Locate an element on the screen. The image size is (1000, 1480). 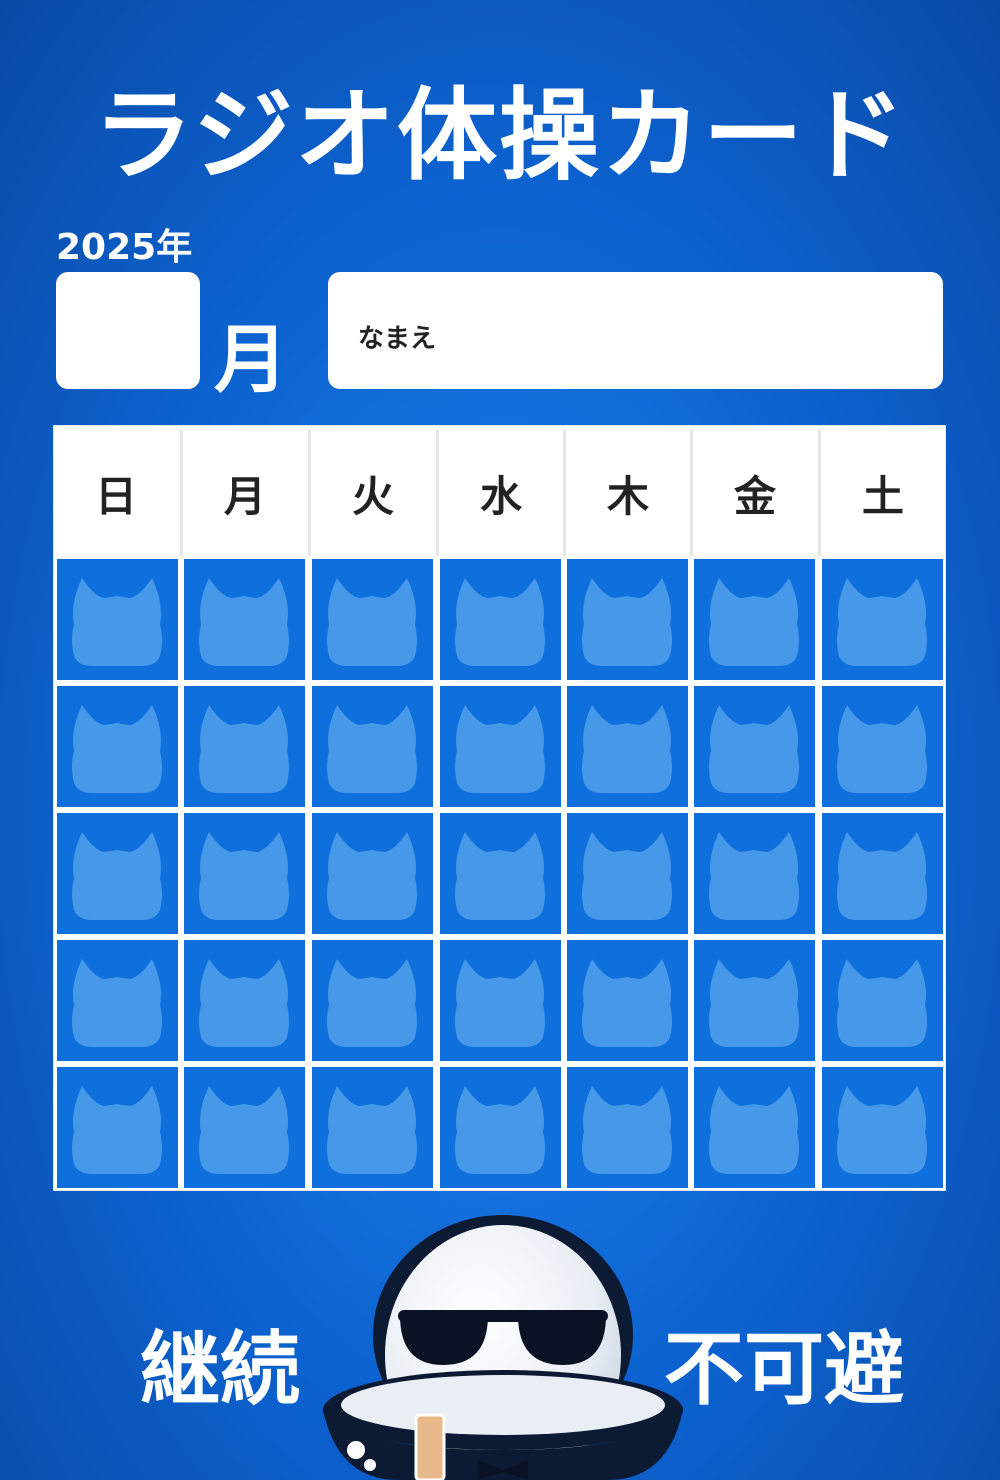
weekday-tue: 火 is located at coordinates (372, 496).